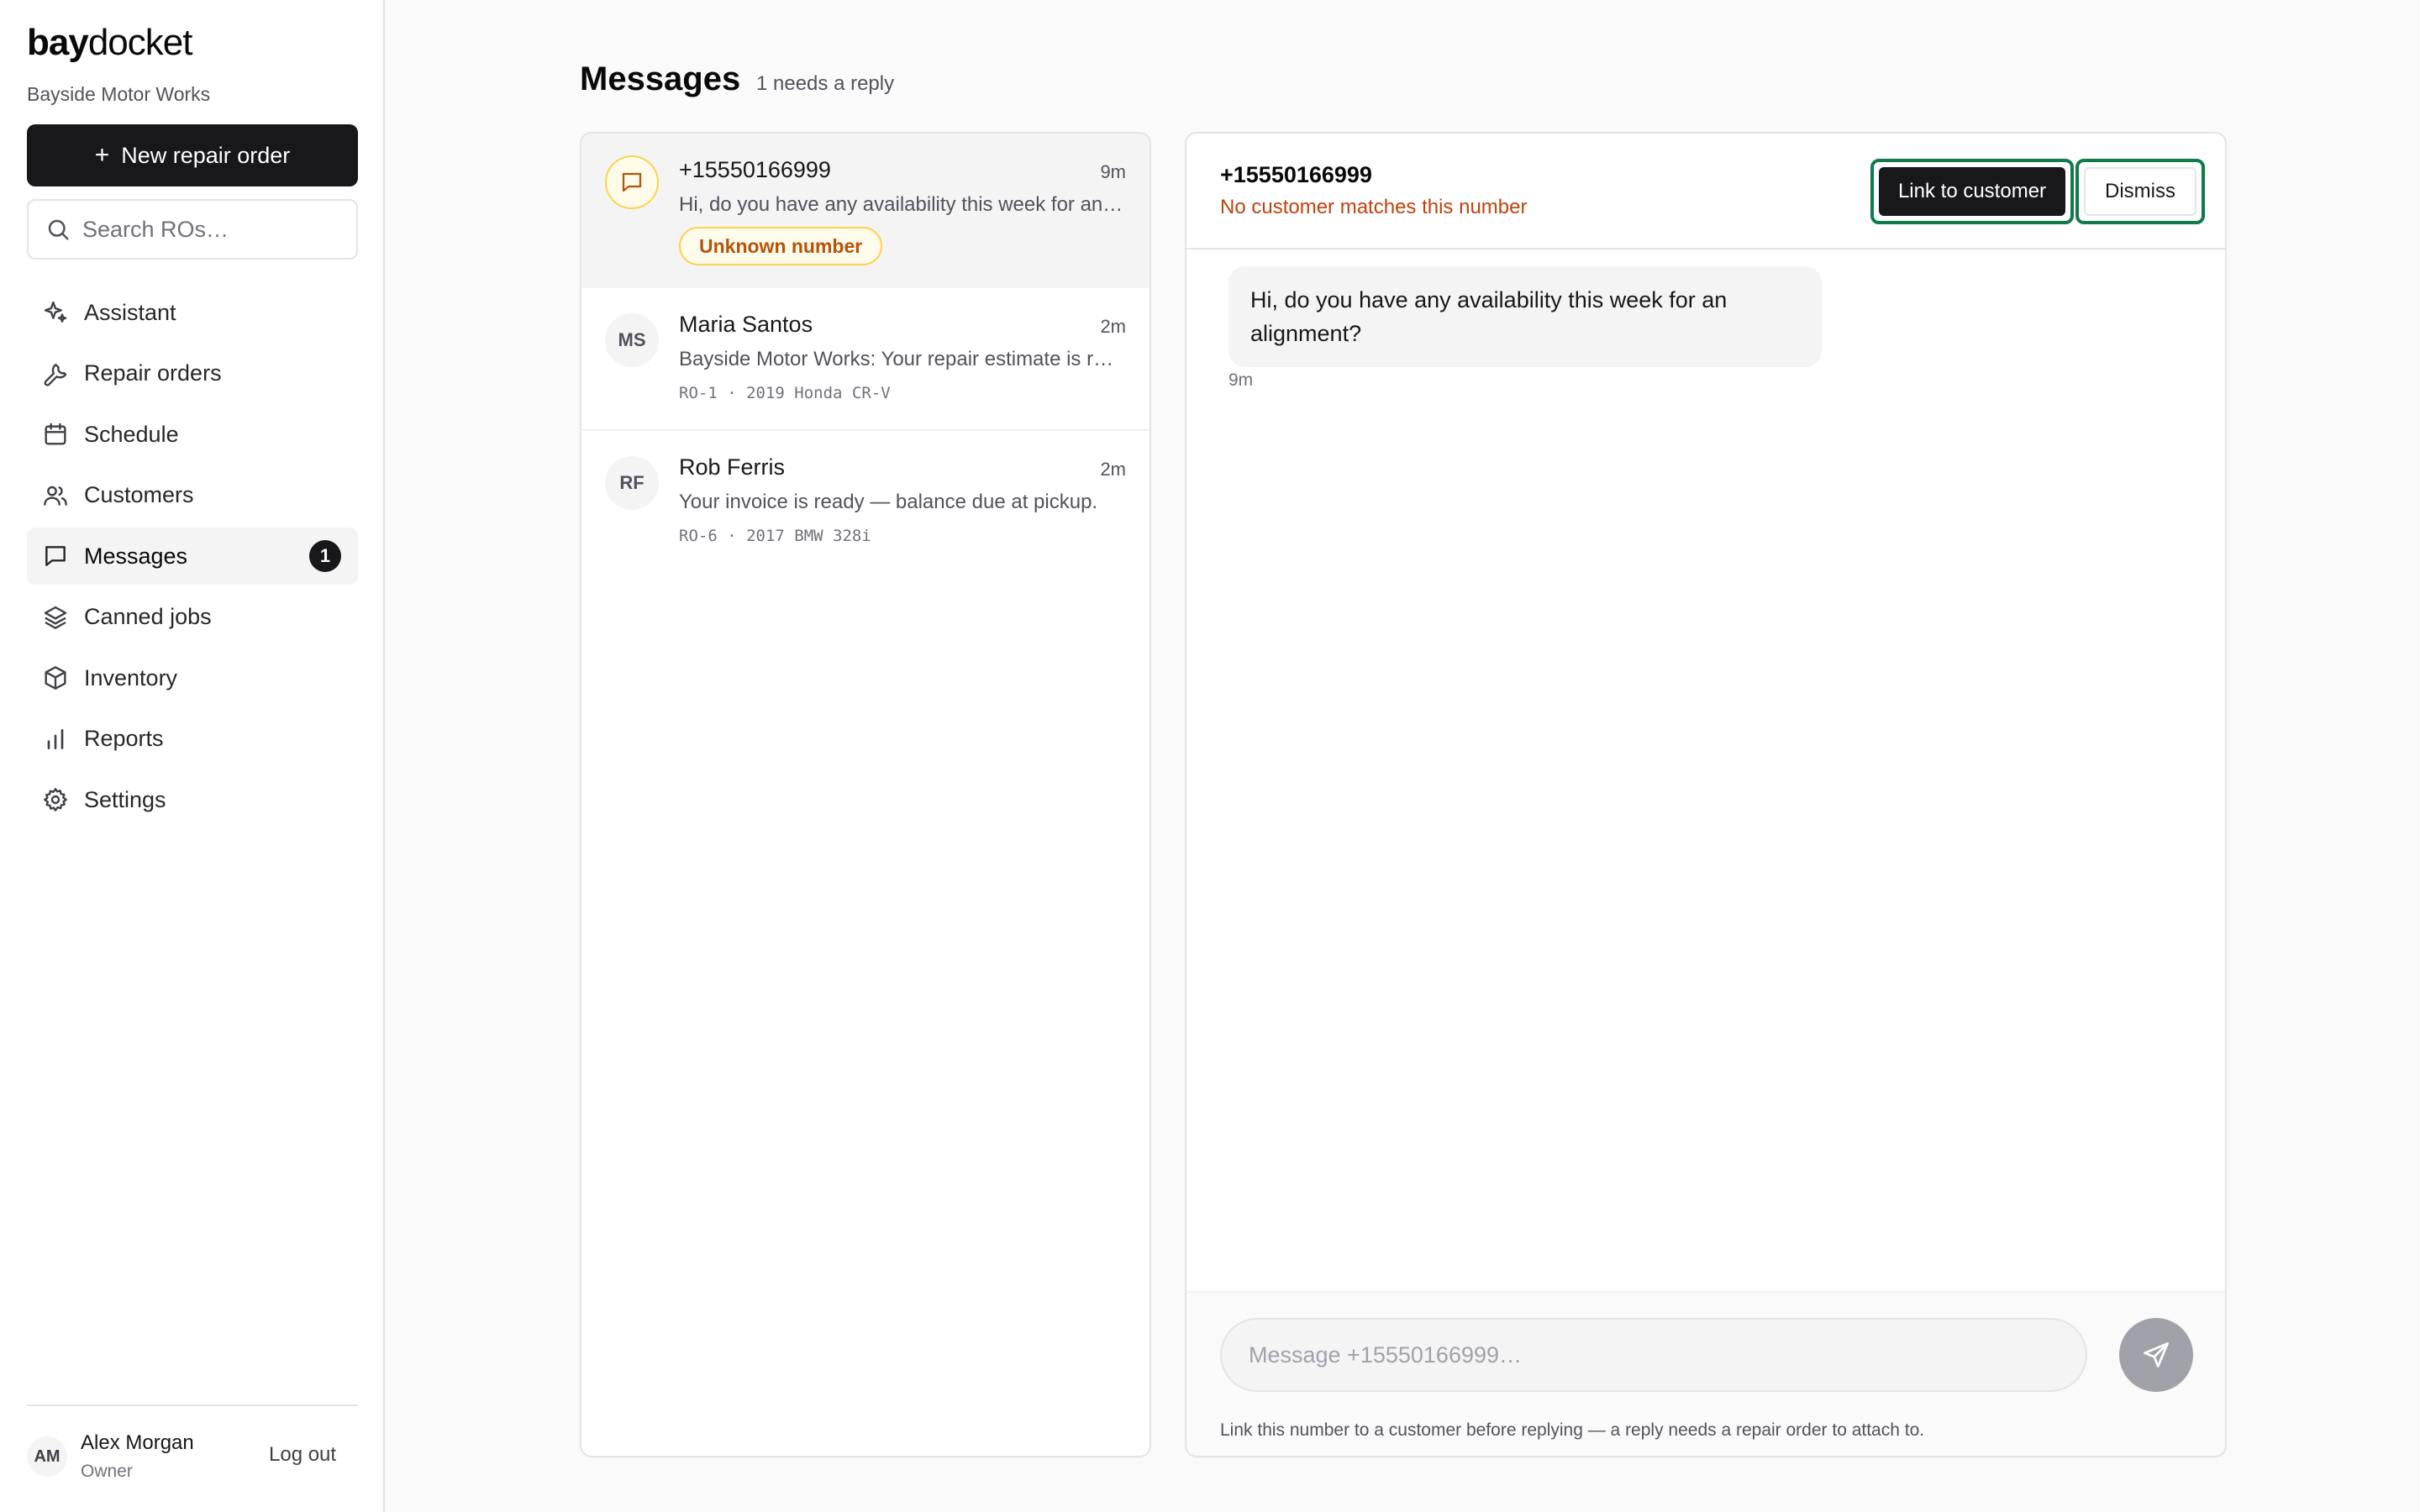  What do you see at coordinates (136, 556) in the screenshot?
I see `sidebar-item-label: Messages` at bounding box center [136, 556].